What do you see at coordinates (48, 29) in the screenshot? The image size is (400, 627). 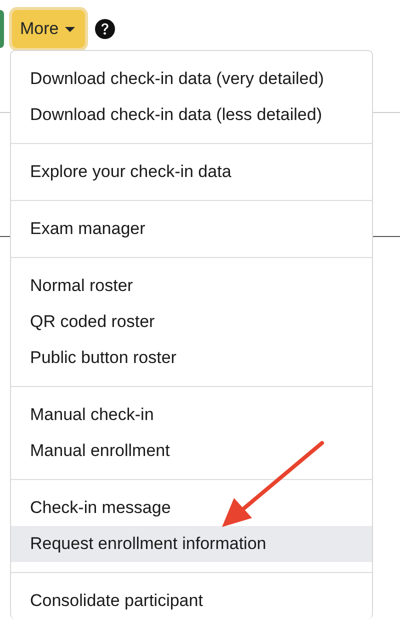 I see `more-button: More` at bounding box center [48, 29].